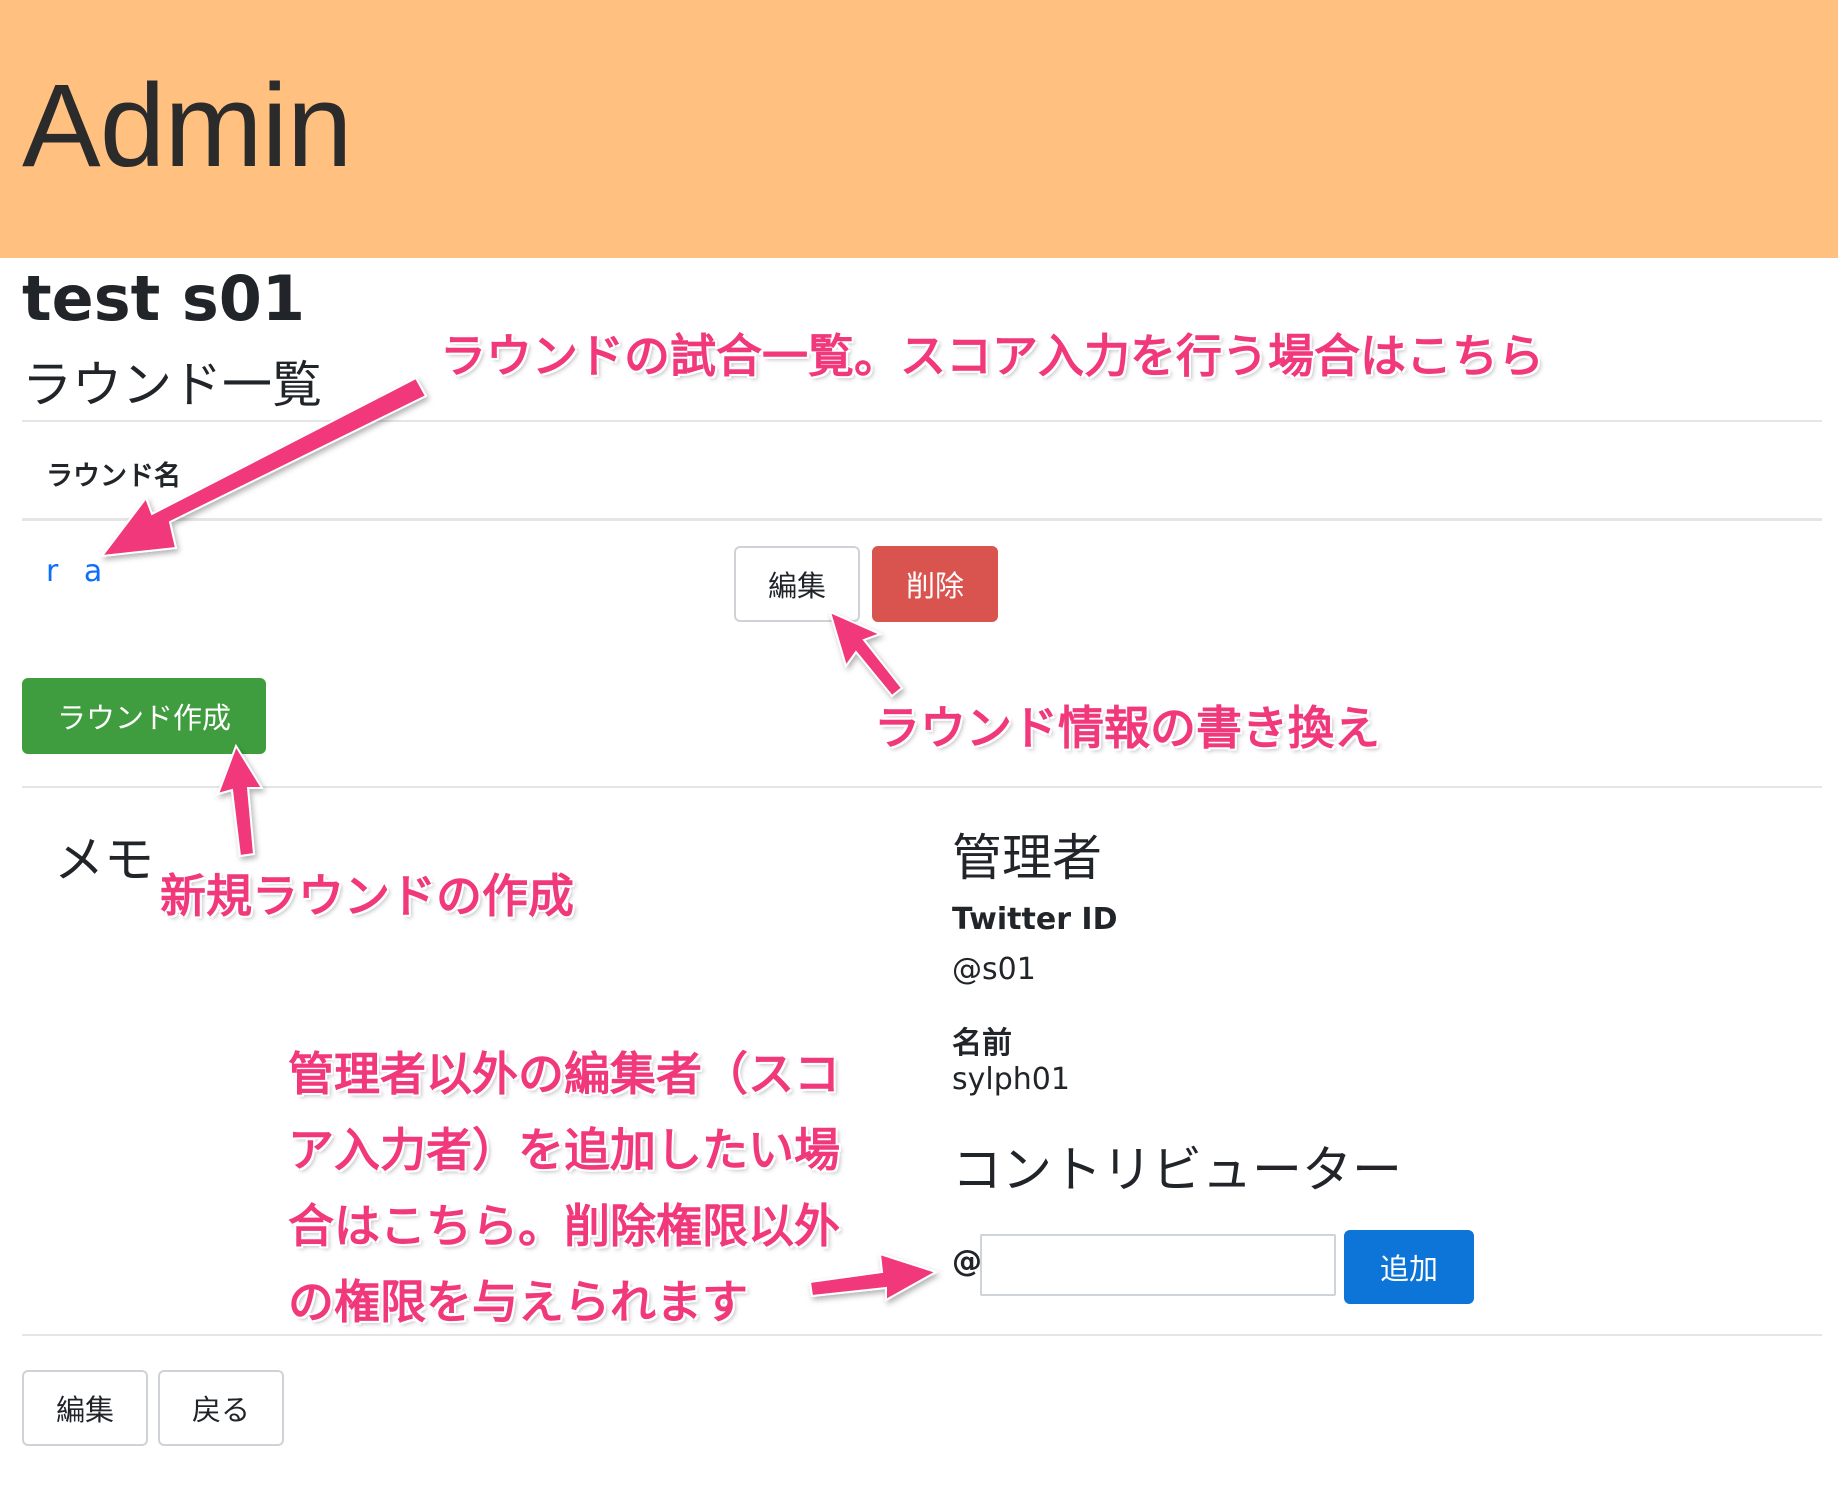 This screenshot has width=1838, height=1504. What do you see at coordinates (163, 298) in the screenshot?
I see `event-title: test s01` at bounding box center [163, 298].